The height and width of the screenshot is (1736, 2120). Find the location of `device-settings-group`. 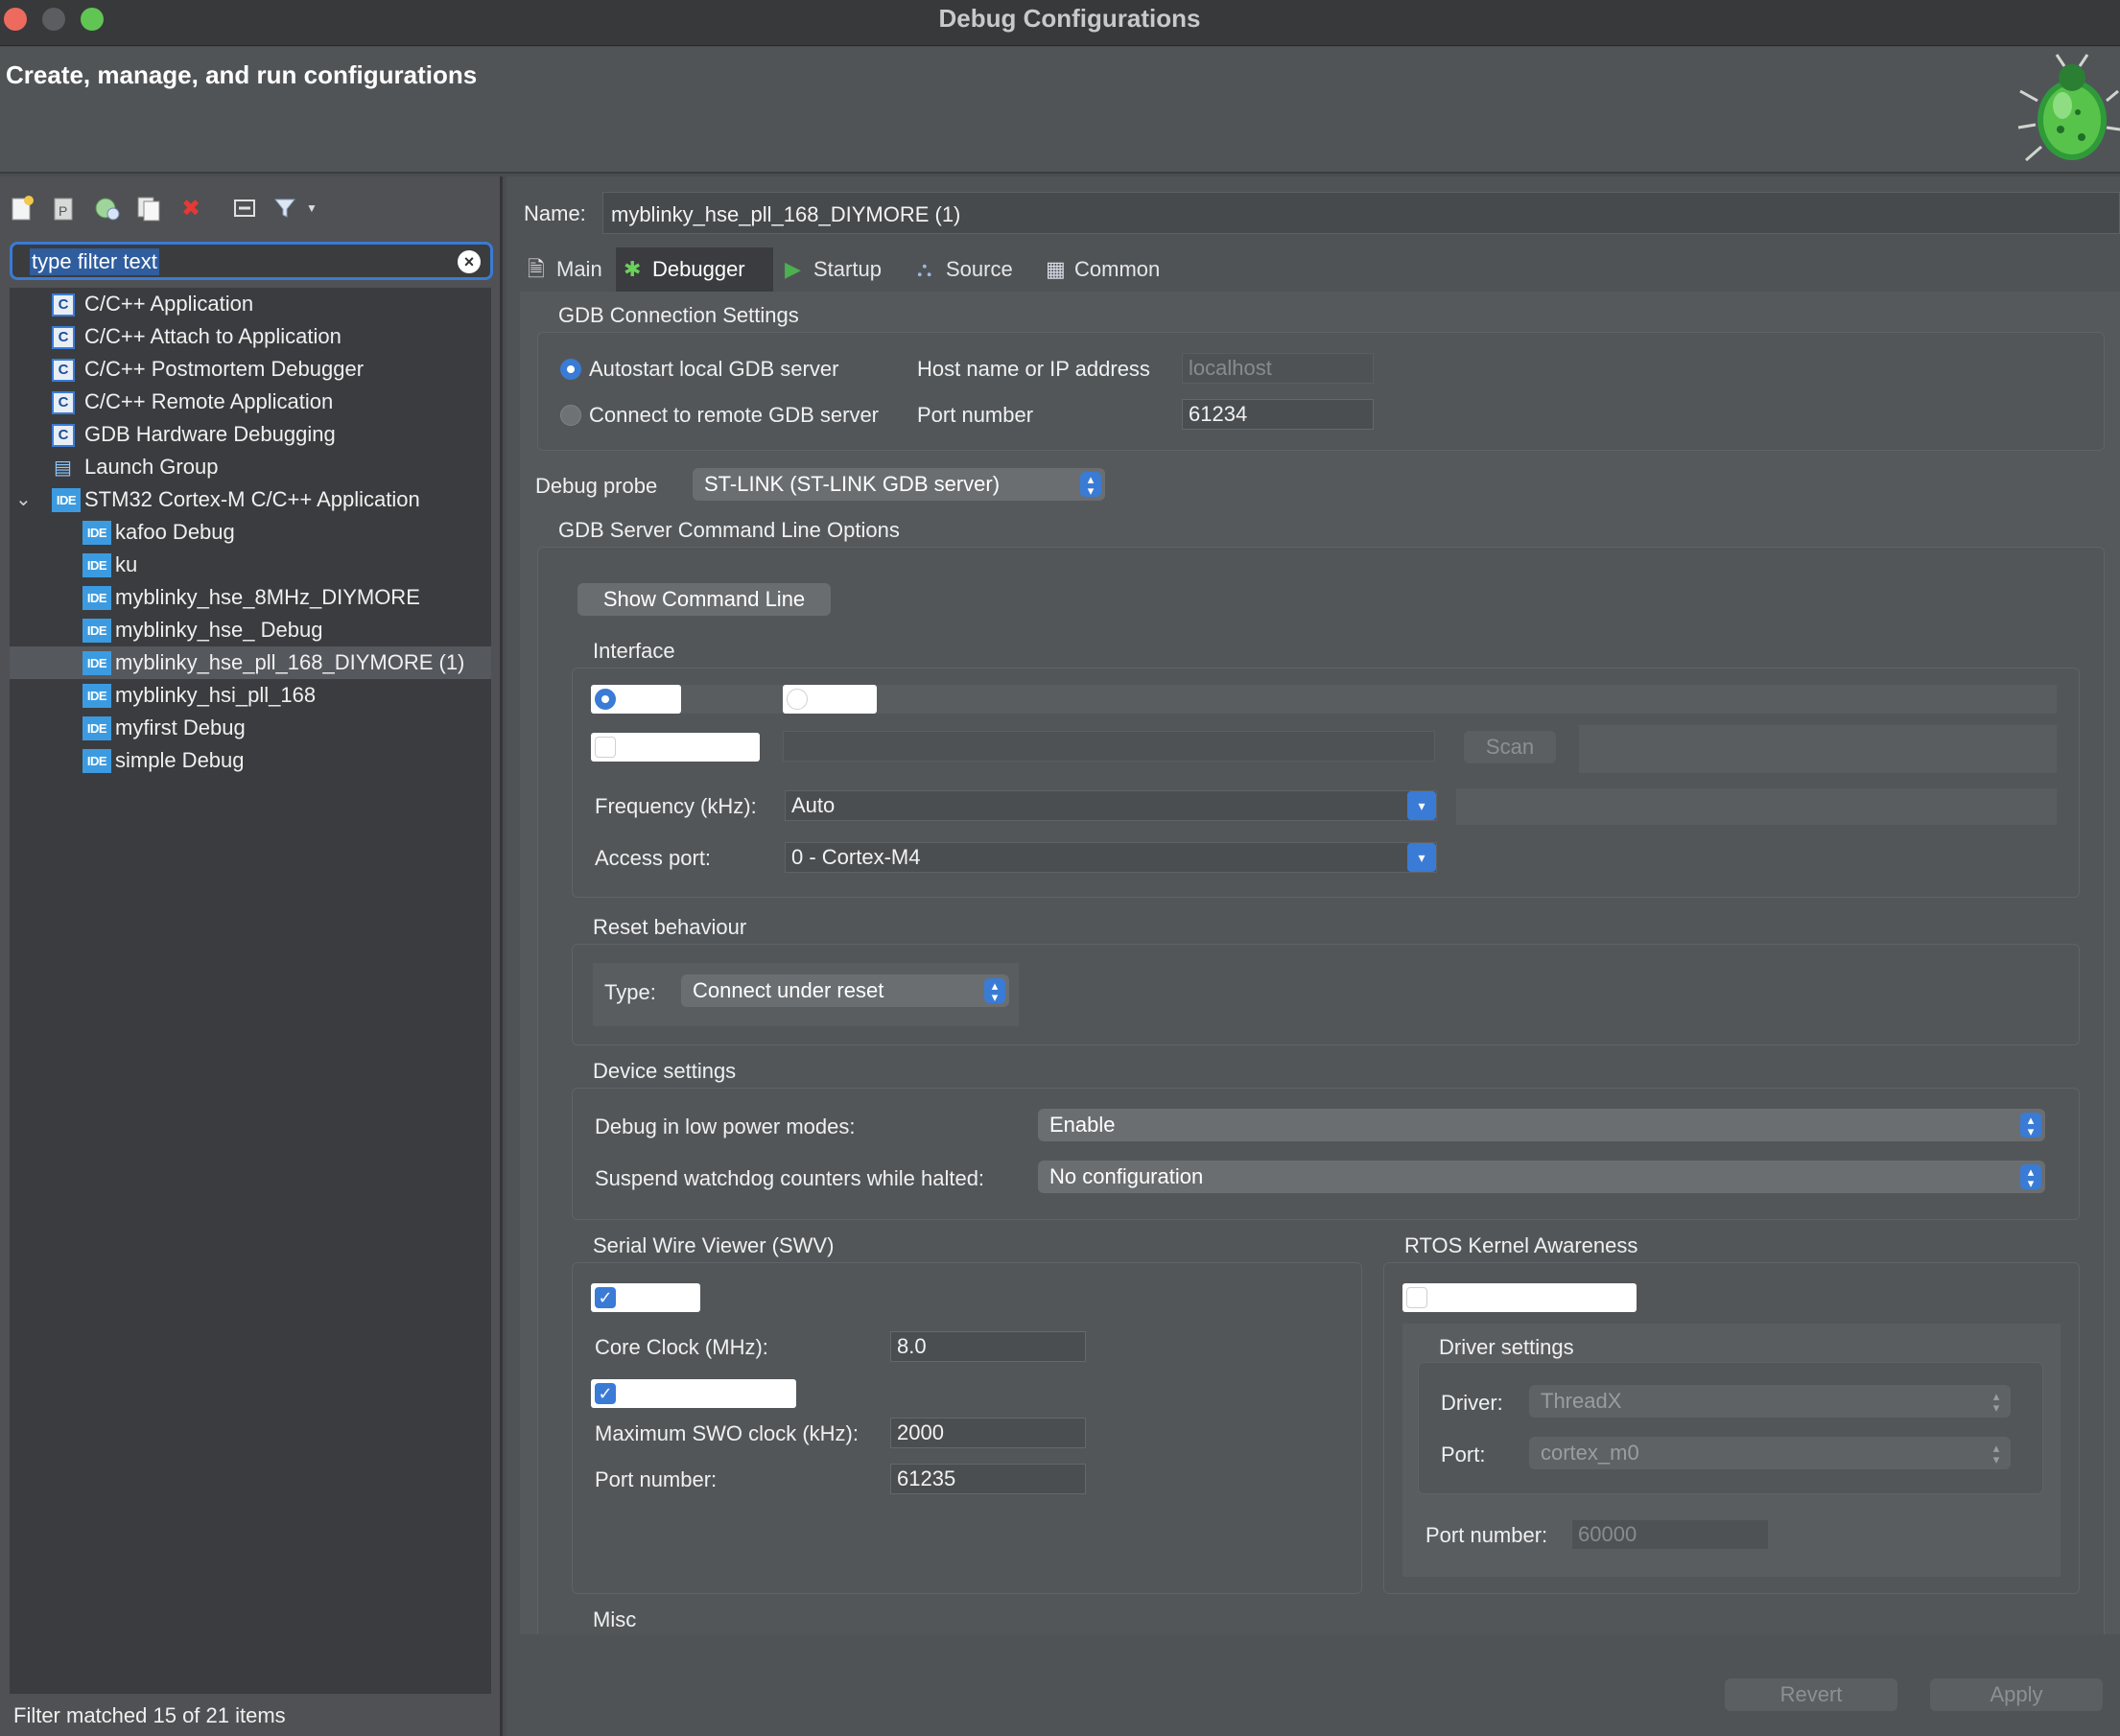

device-settings-group is located at coordinates (1326, 1154).